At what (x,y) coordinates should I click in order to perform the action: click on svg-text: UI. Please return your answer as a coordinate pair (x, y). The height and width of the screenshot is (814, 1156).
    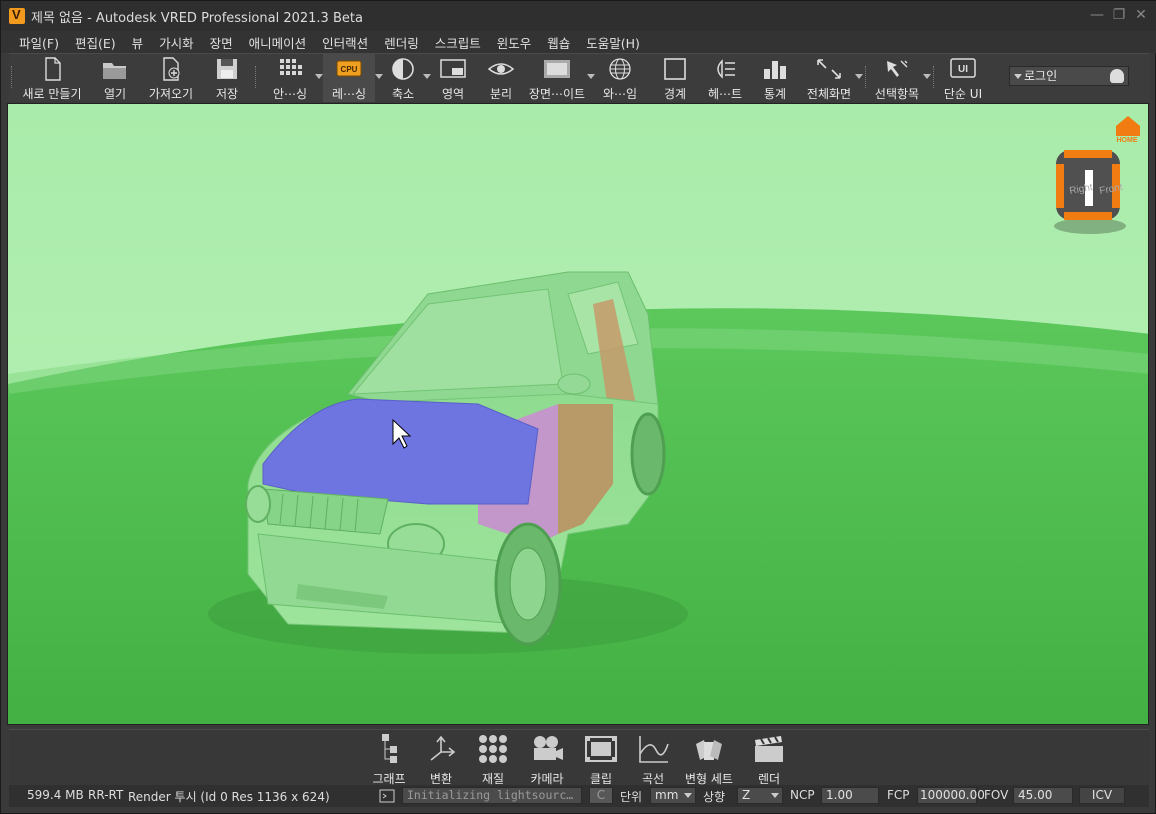
    Looking at the image, I should click on (963, 69).